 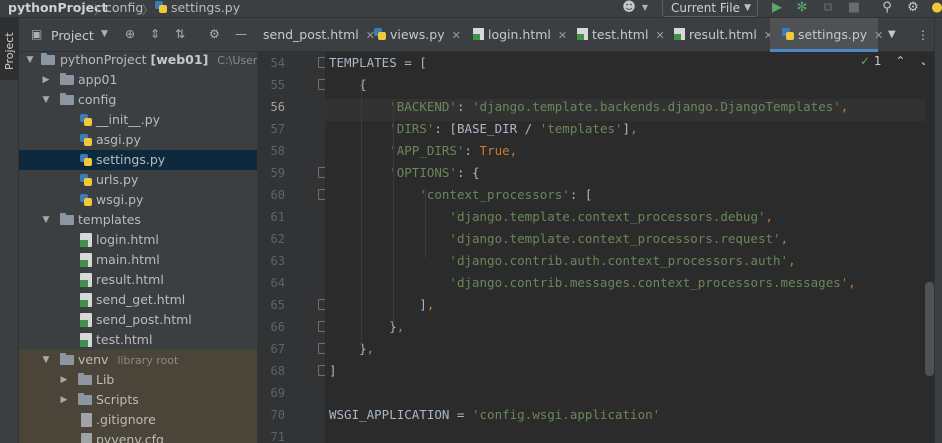 What do you see at coordinates (566, 414) in the screenshot?
I see `code-token: 'config.wsgi.application'` at bounding box center [566, 414].